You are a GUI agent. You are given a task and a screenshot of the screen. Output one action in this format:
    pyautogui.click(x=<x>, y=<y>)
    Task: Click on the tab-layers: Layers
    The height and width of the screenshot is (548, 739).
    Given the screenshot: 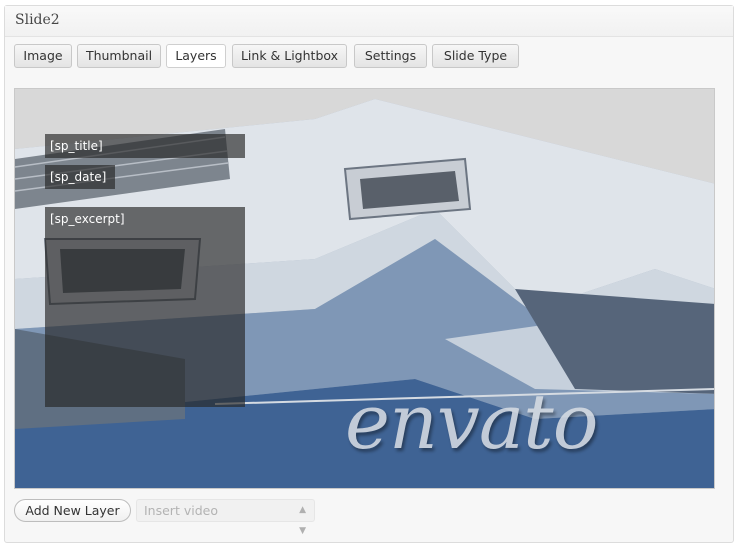 What is the action you would take?
    pyautogui.click(x=196, y=56)
    